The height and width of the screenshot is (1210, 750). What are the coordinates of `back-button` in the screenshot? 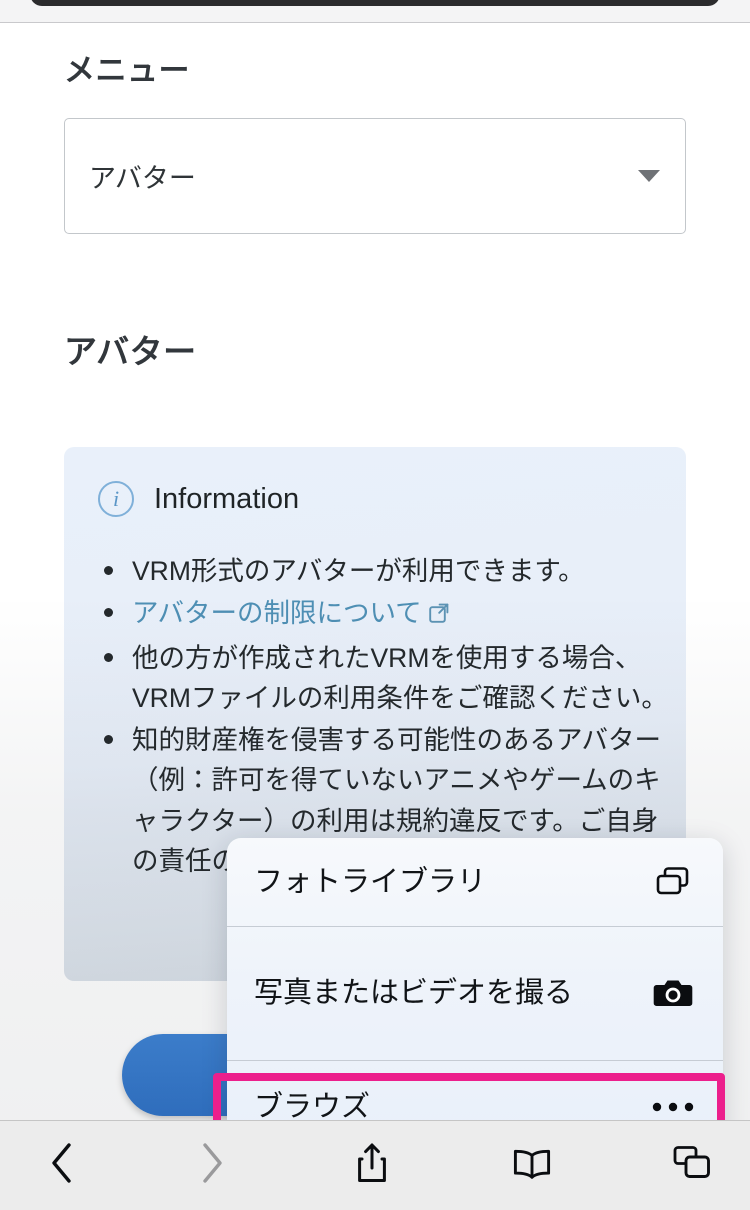 It's located at (62, 1165).